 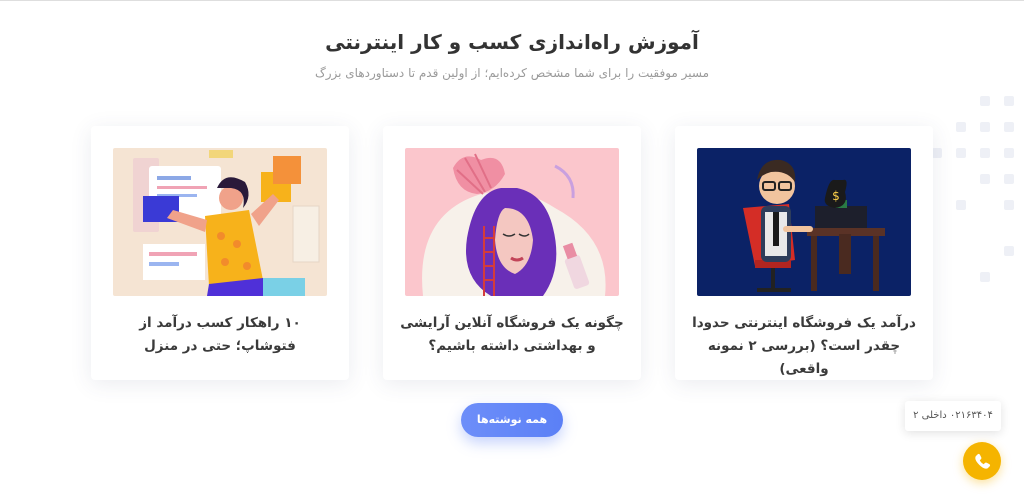 I want to click on top-divider, so click(x=512, y=0).